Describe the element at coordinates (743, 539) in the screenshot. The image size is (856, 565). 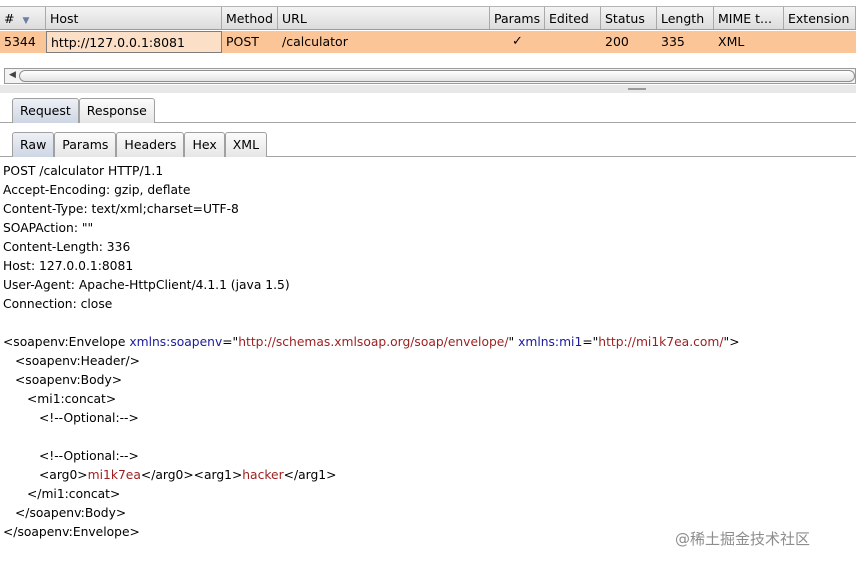
I see `watermark: @稀土掘金技术社区` at that location.